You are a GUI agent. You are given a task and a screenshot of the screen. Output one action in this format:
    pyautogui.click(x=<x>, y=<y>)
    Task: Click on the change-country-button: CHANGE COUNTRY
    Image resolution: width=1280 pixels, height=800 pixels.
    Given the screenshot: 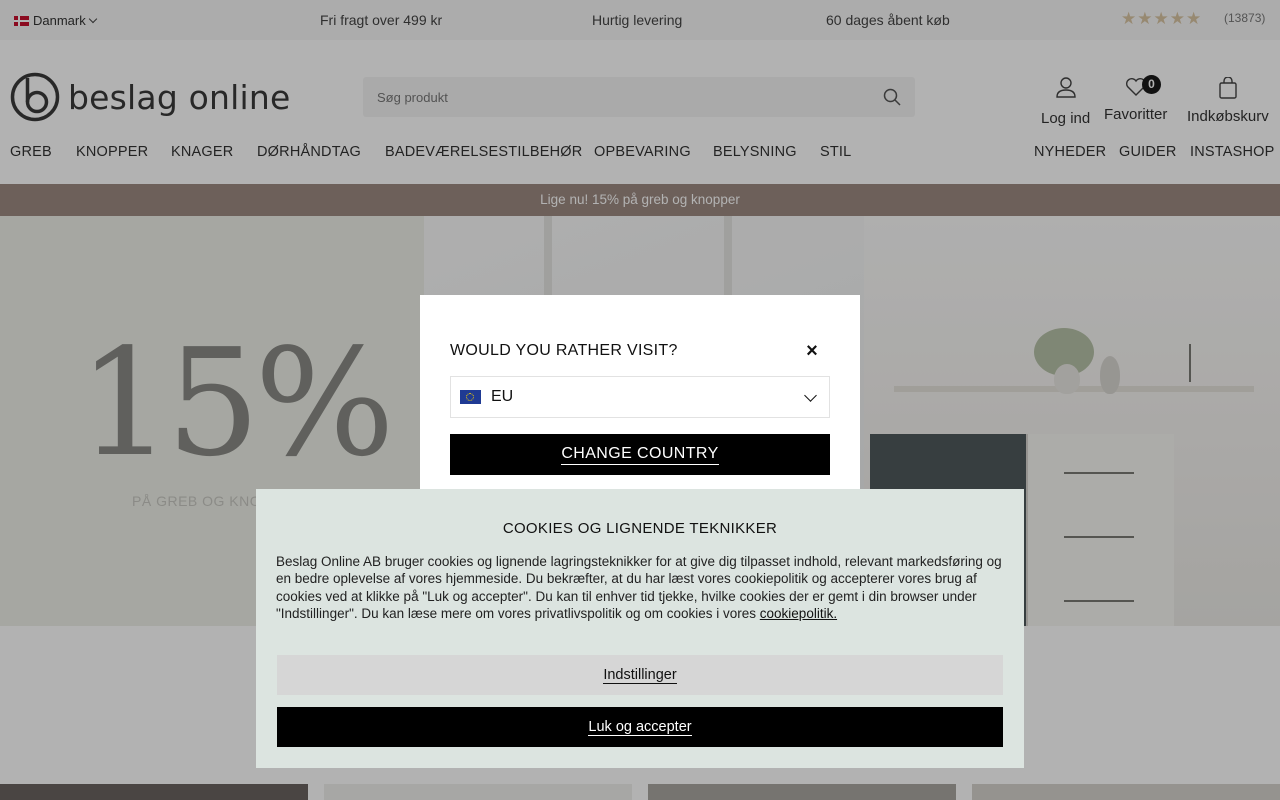 What is the action you would take?
    pyautogui.click(x=640, y=454)
    